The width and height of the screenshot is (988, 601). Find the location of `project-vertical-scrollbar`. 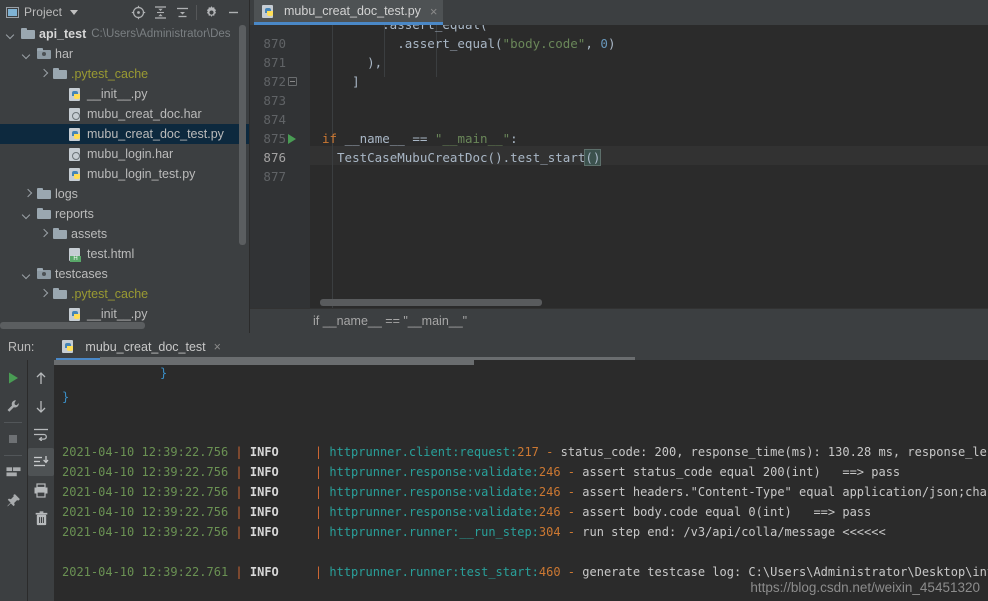

project-vertical-scrollbar is located at coordinates (242, 135).